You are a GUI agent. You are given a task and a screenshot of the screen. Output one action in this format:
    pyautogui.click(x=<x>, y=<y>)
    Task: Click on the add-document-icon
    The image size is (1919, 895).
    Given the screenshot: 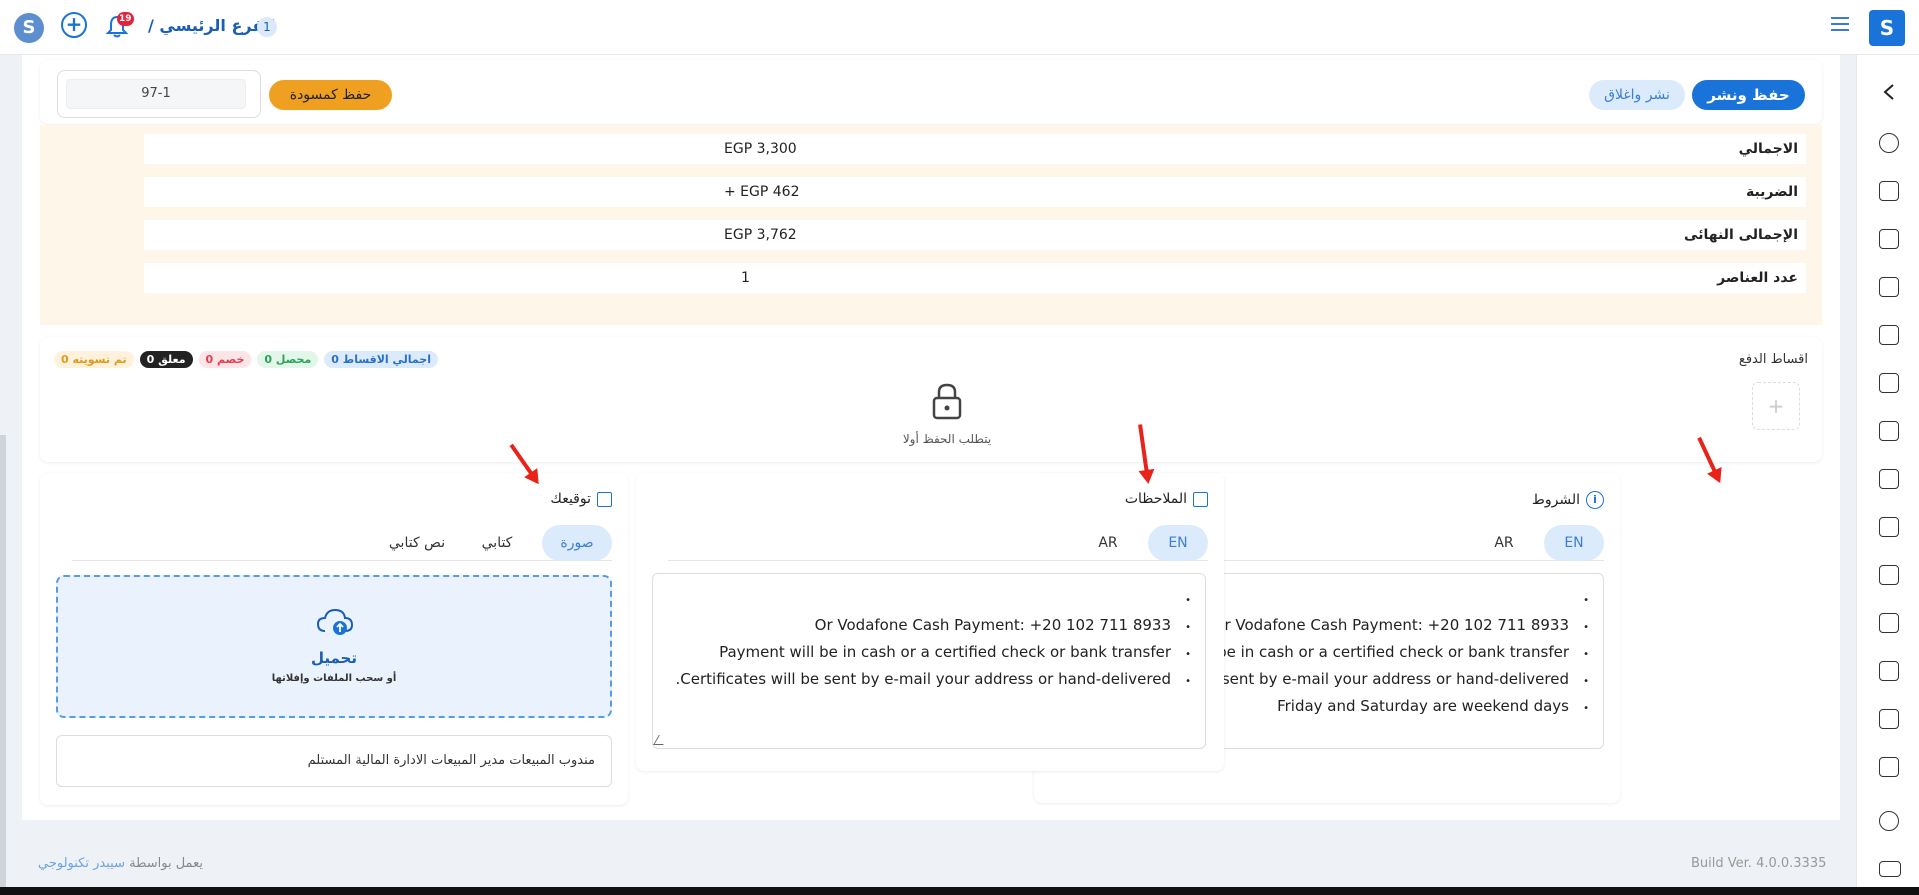 What is the action you would take?
    pyautogui.click(x=1889, y=623)
    